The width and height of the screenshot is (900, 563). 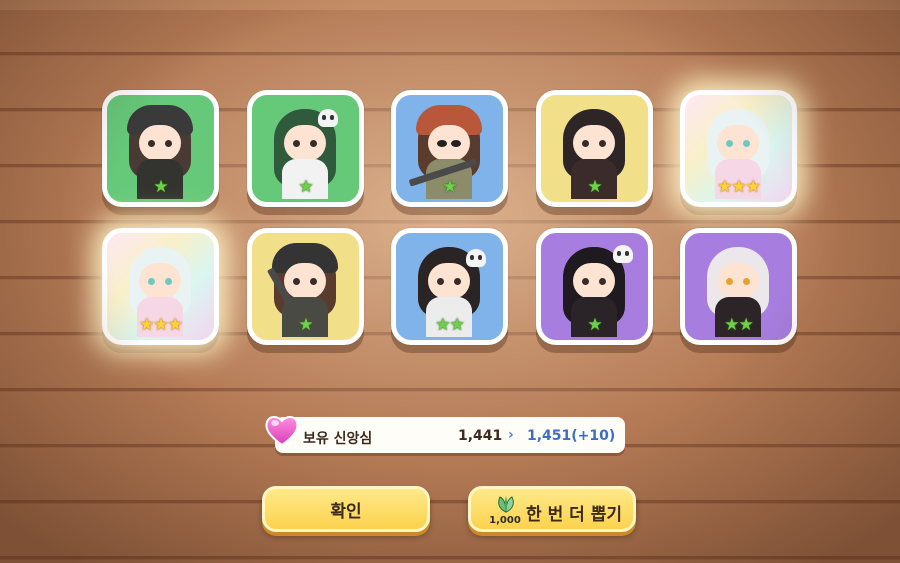 I want to click on character-card-5: ★★★, so click(x=738, y=148).